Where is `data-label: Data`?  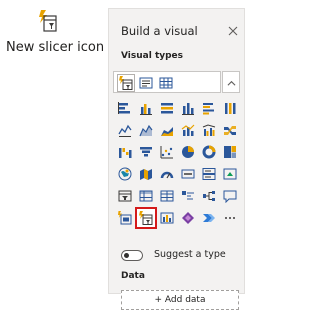 data-label: Data is located at coordinates (133, 276).